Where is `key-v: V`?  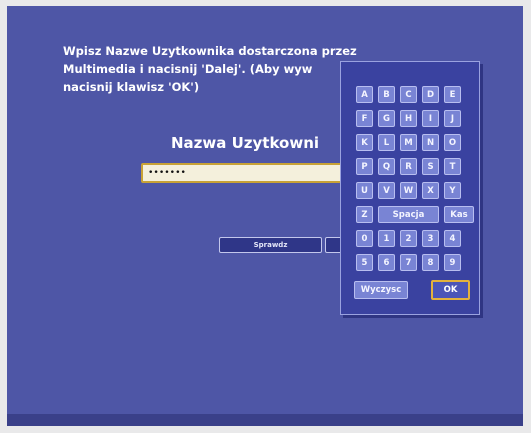 key-v: V is located at coordinates (386, 190).